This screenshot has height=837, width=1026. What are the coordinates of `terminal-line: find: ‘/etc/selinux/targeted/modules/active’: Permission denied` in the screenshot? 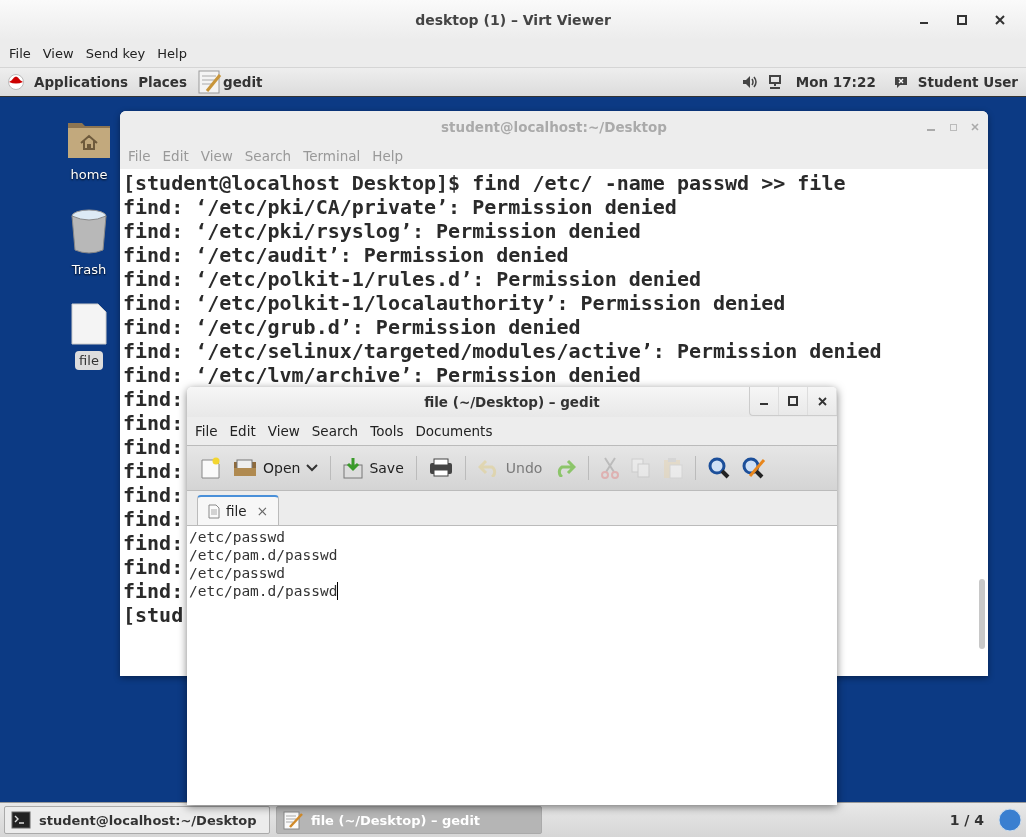 It's located at (502, 351).